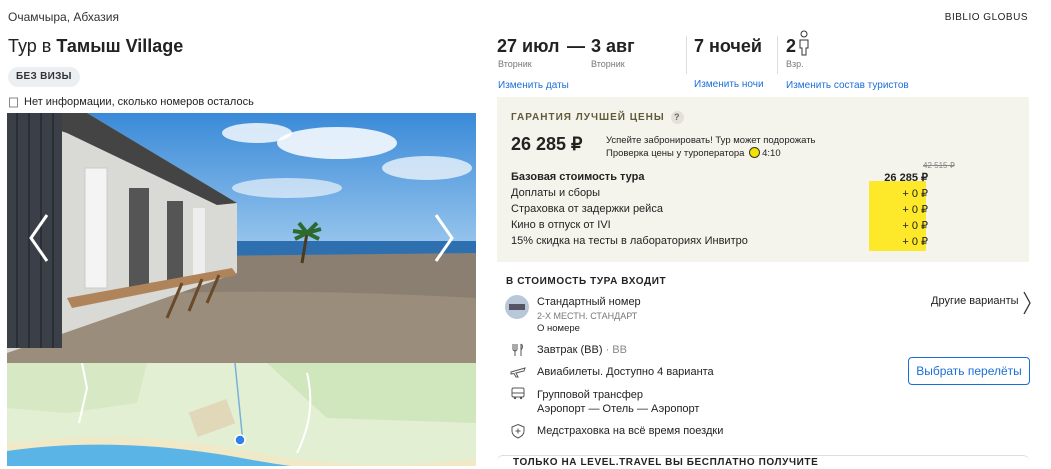  What do you see at coordinates (32, 46) in the screenshot?
I see `title-prefix: Тур в` at bounding box center [32, 46].